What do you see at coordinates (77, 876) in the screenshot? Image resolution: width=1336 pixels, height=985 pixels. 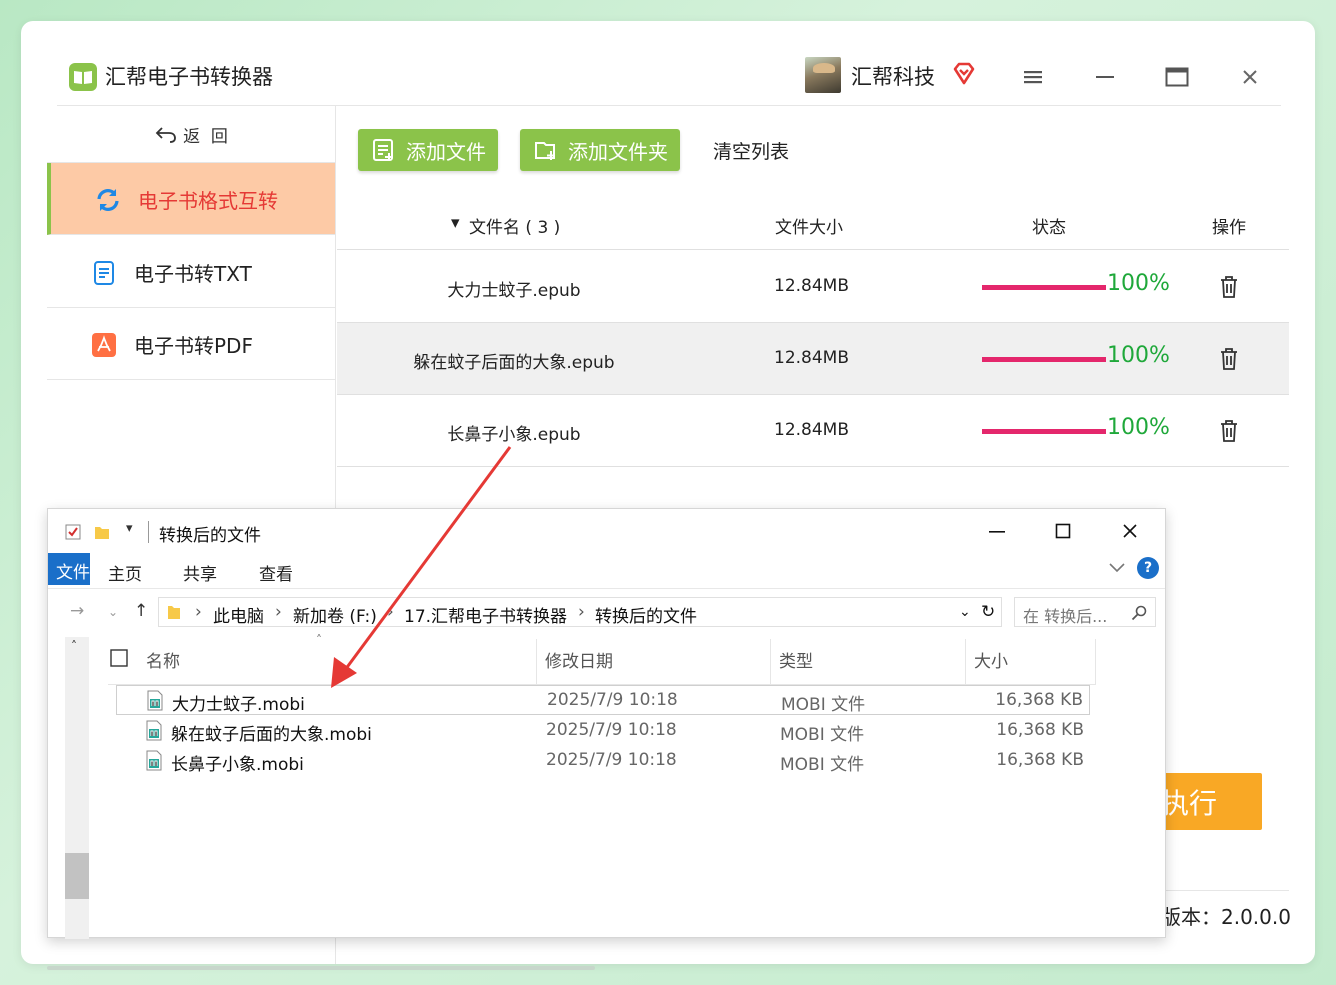 I see `scroll-thumb` at bounding box center [77, 876].